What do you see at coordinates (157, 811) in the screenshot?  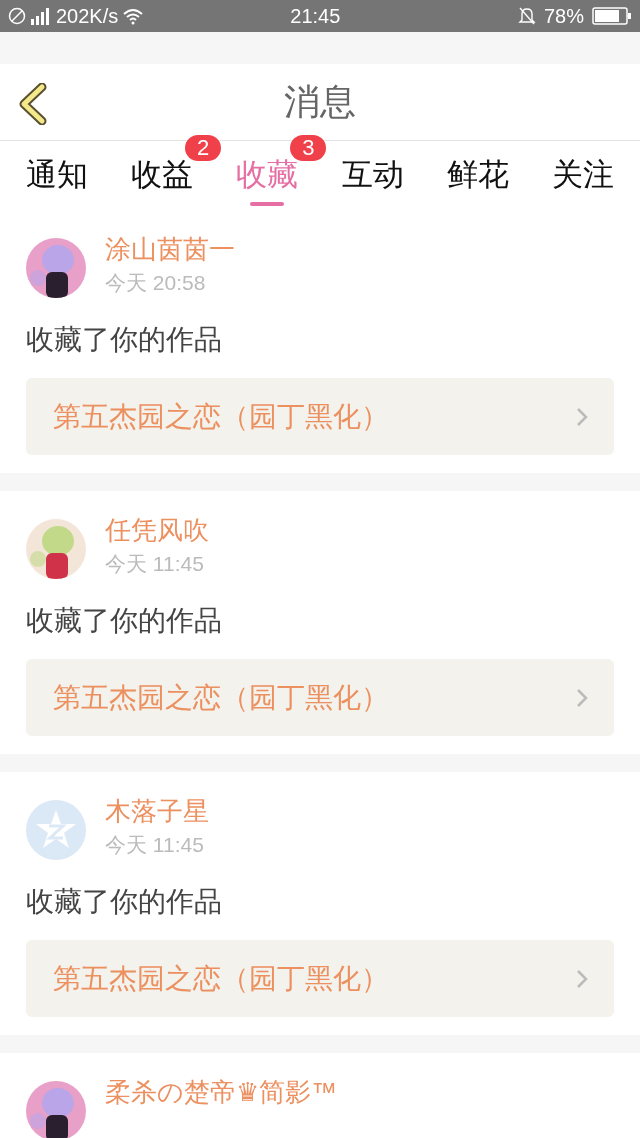 I see `user-name: 木落子星` at bounding box center [157, 811].